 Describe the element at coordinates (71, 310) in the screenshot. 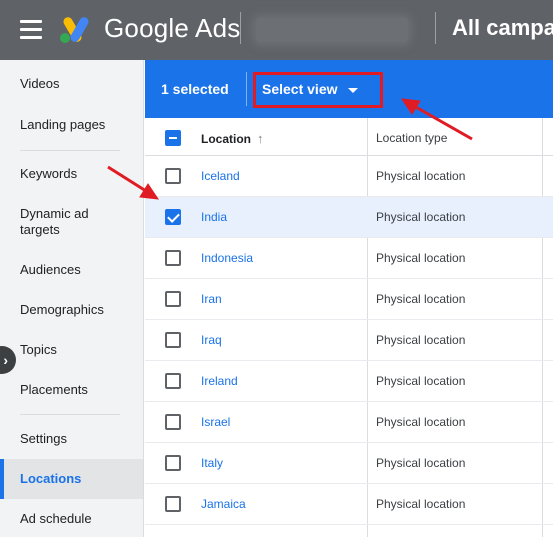

I see `sidebar-item-demographics: Demographics` at that location.